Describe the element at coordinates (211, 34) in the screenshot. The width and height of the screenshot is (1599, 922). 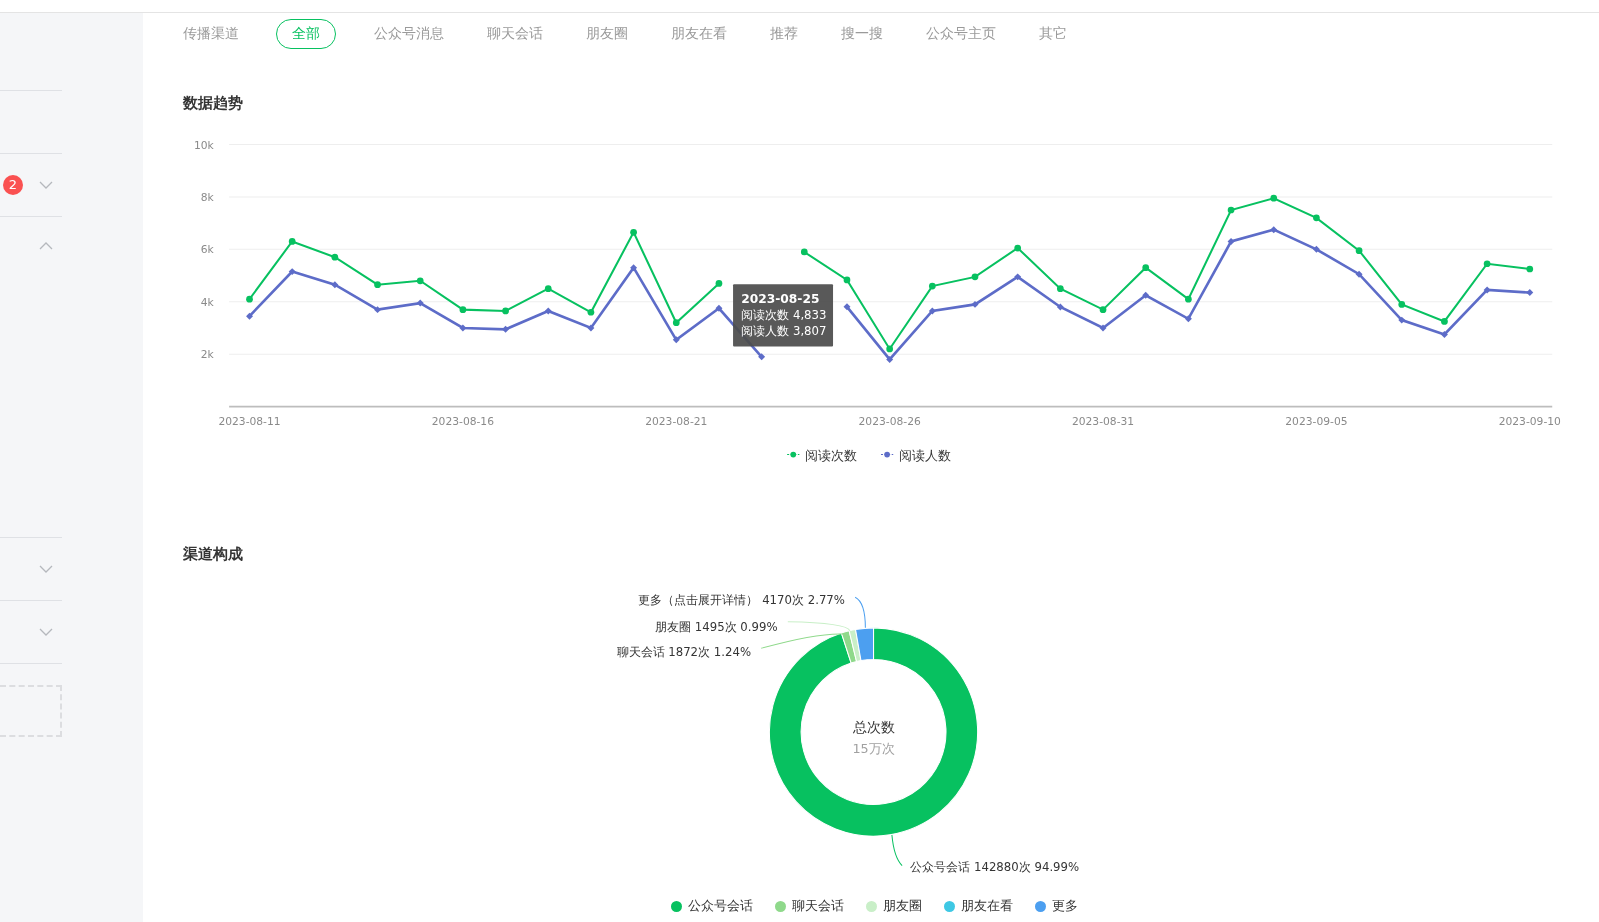
I see `filter-label: 传播渠道` at that location.